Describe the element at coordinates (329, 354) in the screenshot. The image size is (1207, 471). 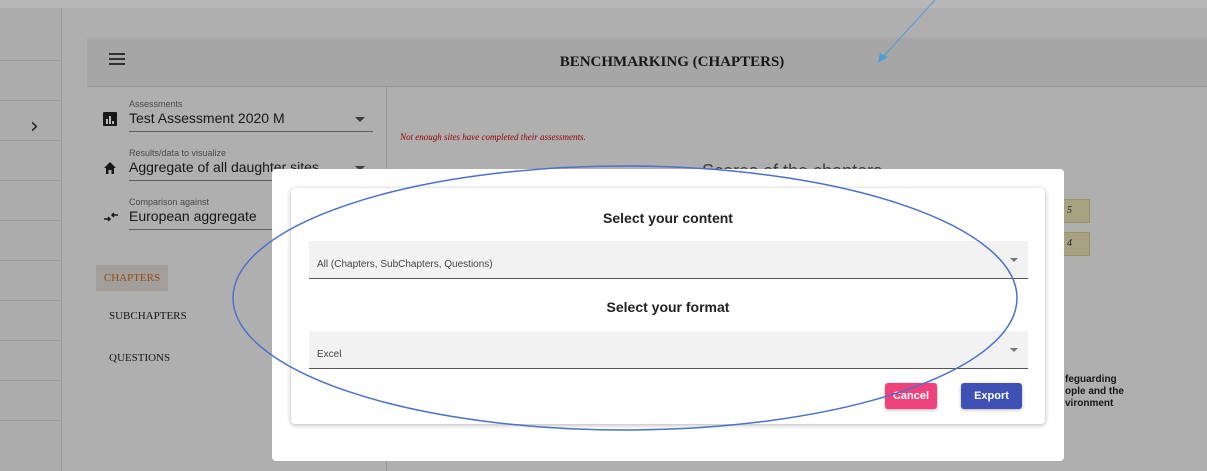
I see `format-select-value: Excel` at that location.